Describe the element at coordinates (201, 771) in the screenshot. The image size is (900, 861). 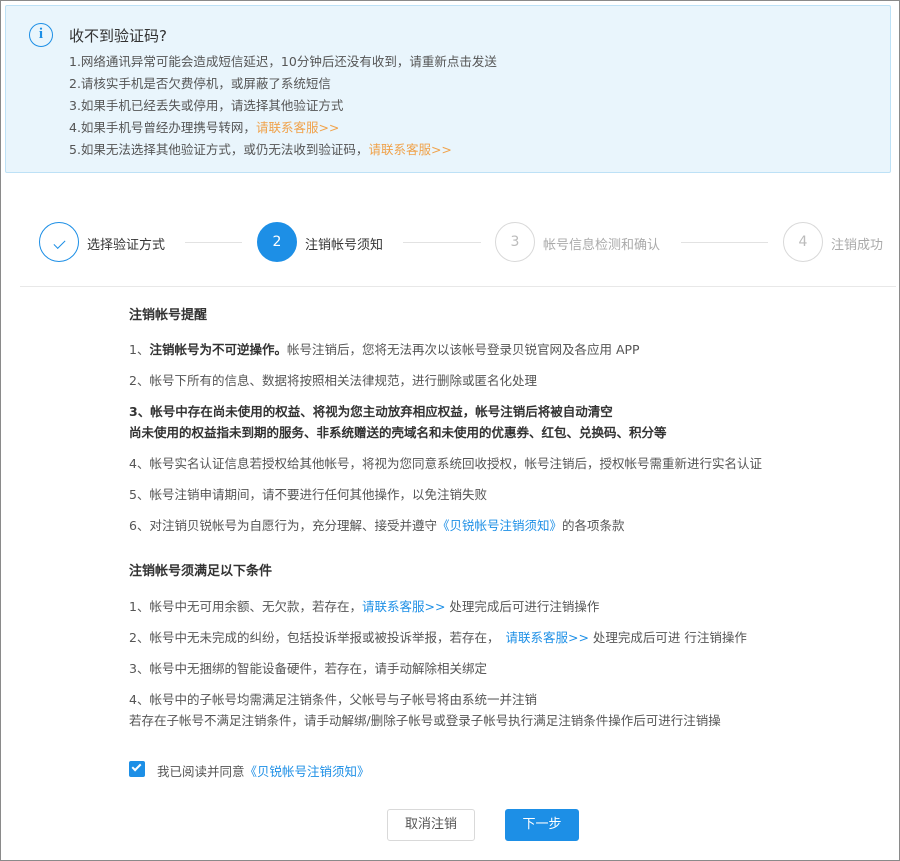
I see `agree-text: 我已阅读并同意` at that location.